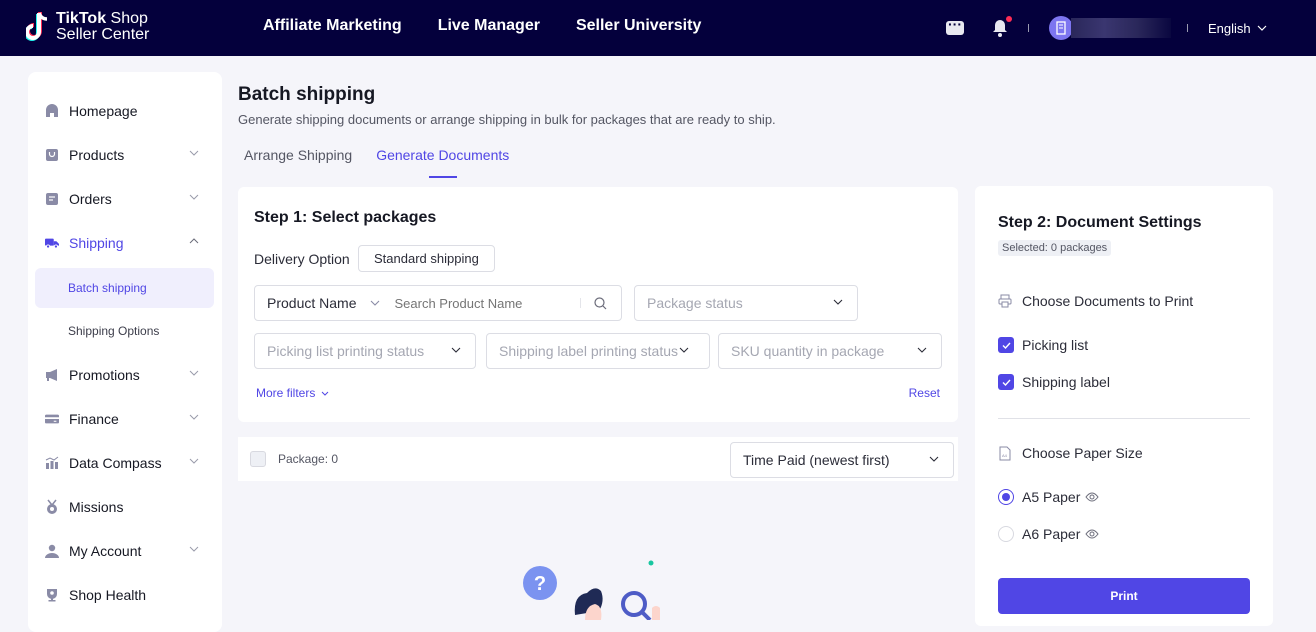 This screenshot has width=1316, height=632. What do you see at coordinates (1043, 345) in the screenshot?
I see `picking-list-option: Picking list` at bounding box center [1043, 345].